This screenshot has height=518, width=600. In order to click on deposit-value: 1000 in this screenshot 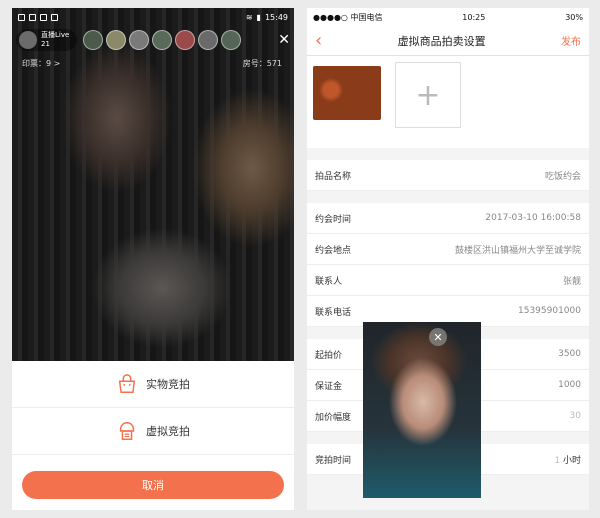, I will do `click(569, 385)`.